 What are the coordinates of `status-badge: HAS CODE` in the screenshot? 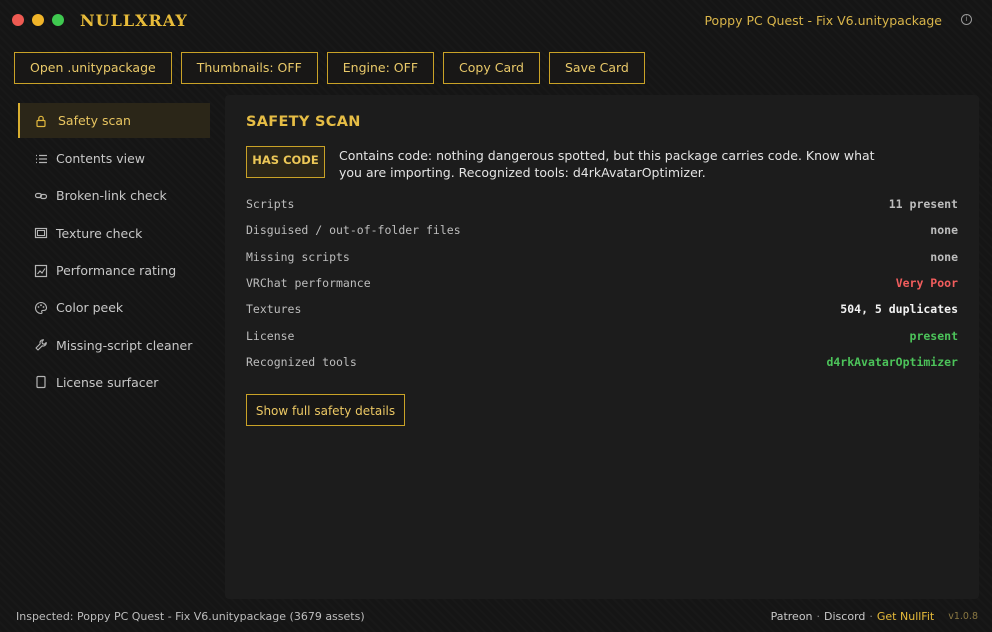 It's located at (285, 162).